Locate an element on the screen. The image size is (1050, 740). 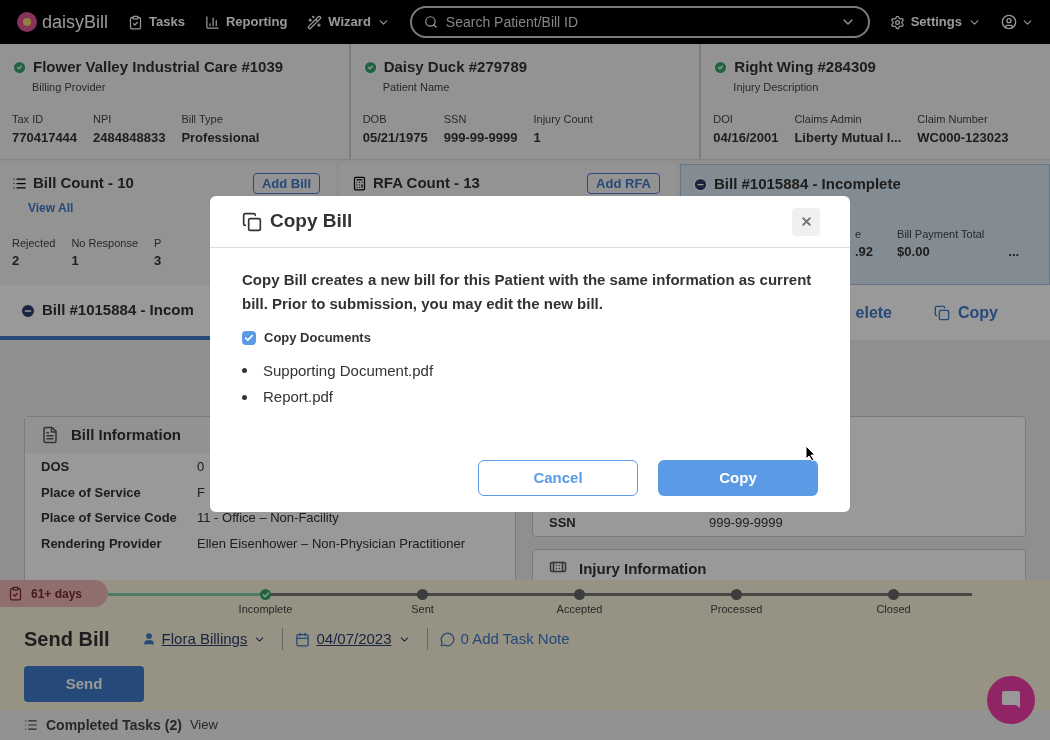
stat-label: P is located at coordinates (158, 243).